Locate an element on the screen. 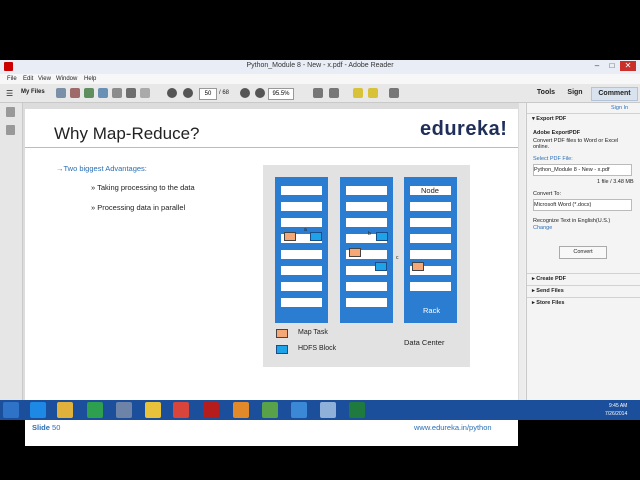  slide-title: Why Map-Reduce? is located at coordinates (127, 133).